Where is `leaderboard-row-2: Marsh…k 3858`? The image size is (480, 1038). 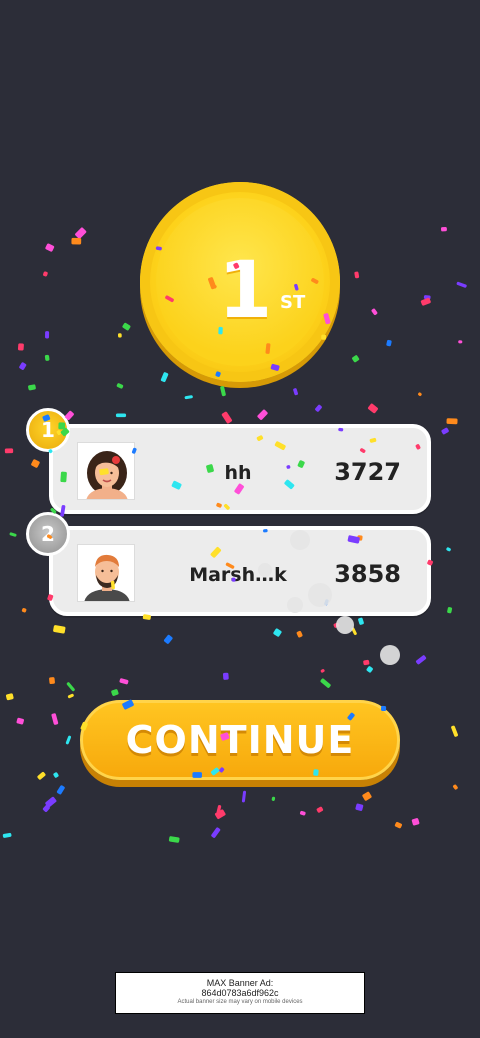
leaderboard-row-2: Marsh…k 3858 is located at coordinates (240, 571).